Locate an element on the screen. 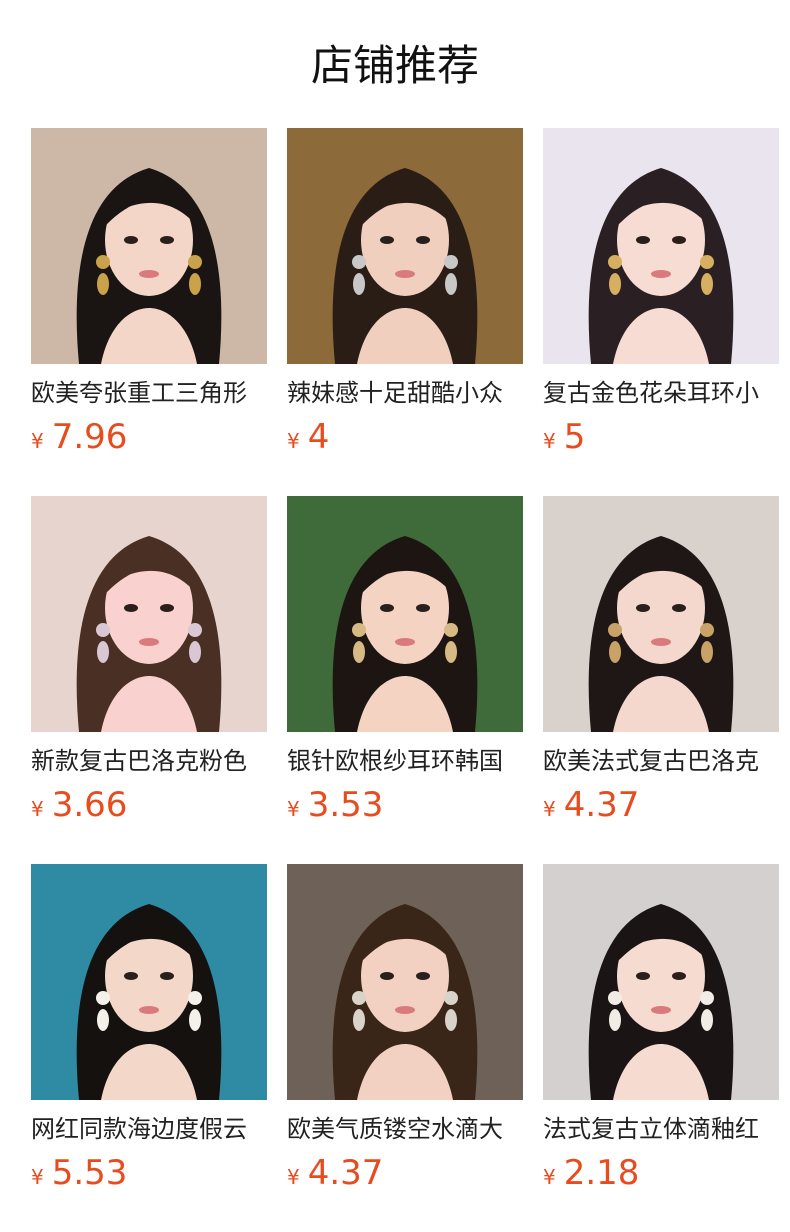 Image resolution: width=790 pixels, height=1232 pixels. product-name: 辣妹感十足甜酷小众 is located at coordinates (405, 393).